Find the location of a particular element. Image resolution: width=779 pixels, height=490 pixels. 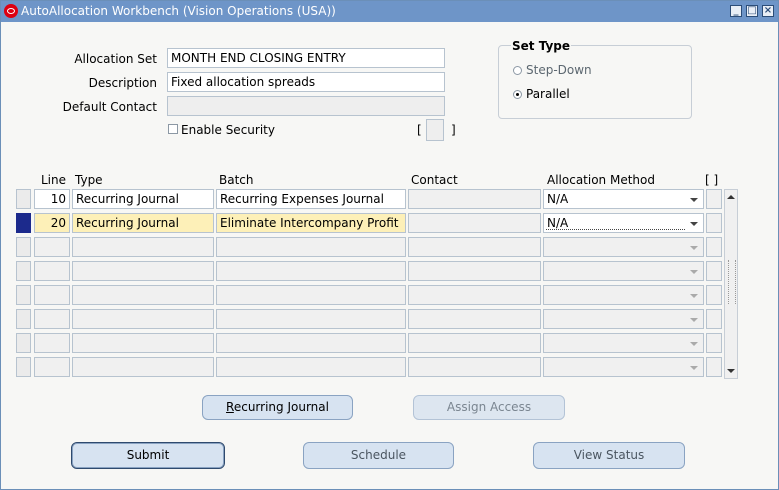

schedule-button: Schedule is located at coordinates (378, 455).